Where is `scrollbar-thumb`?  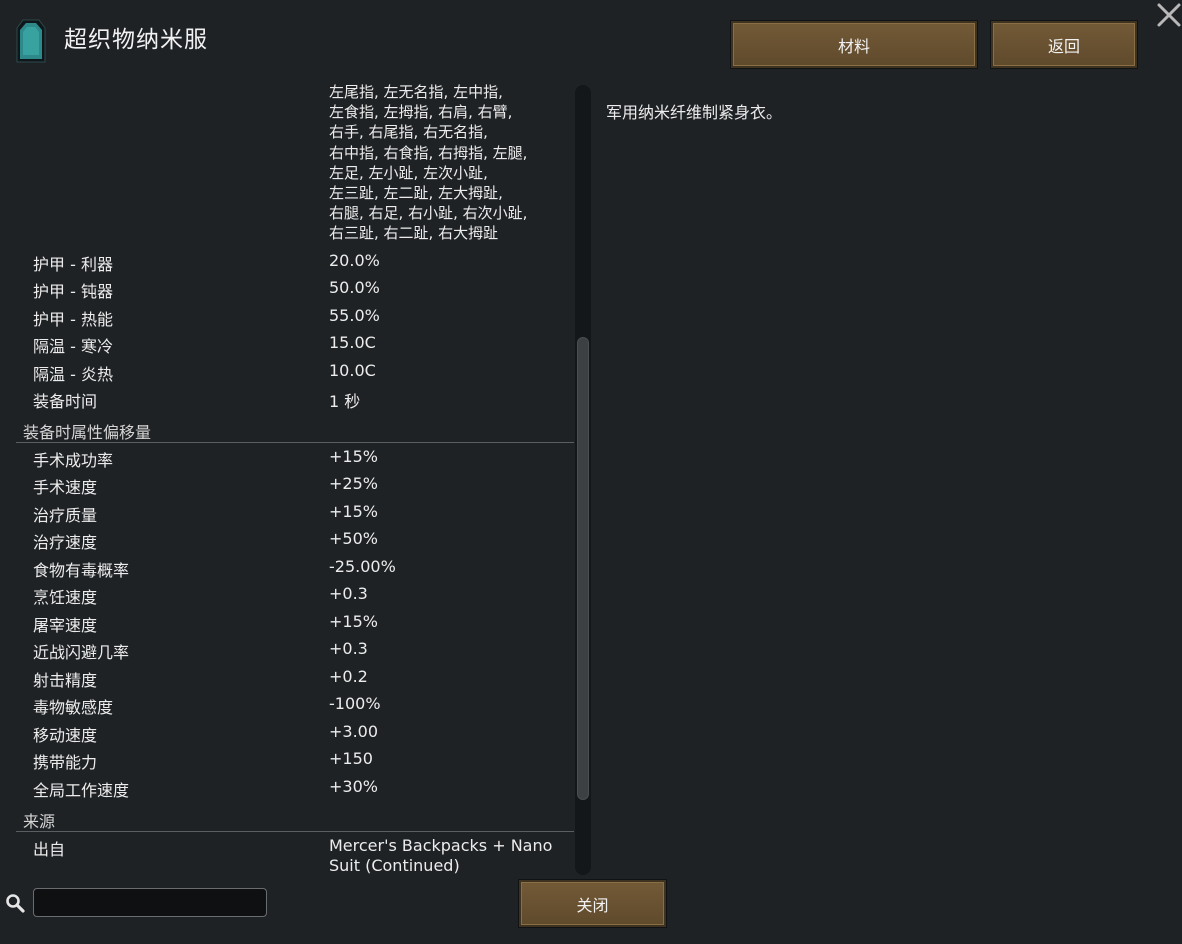 scrollbar-thumb is located at coordinates (583, 568).